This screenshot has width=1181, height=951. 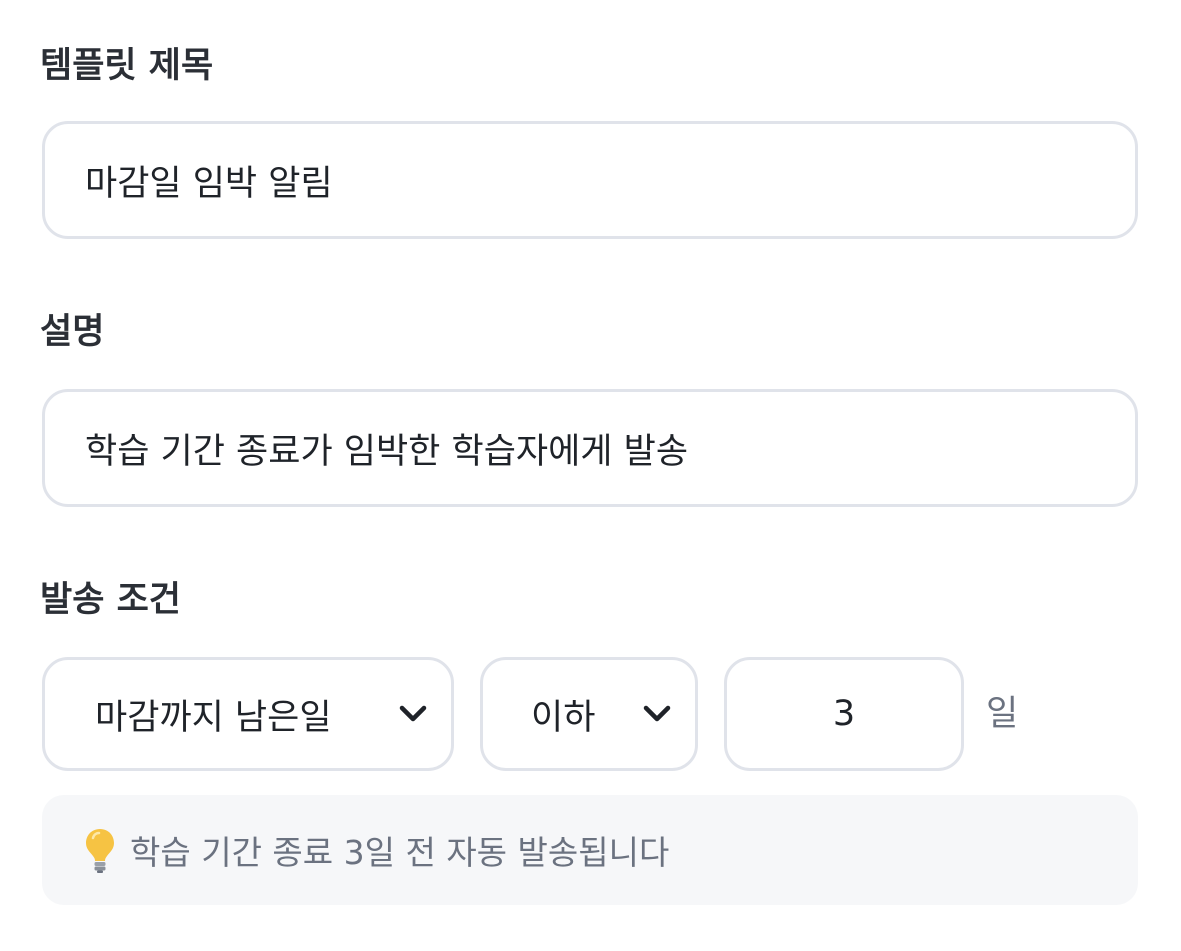 I want to click on condition-field-value: 마감까지 남은일, so click(x=213, y=717).